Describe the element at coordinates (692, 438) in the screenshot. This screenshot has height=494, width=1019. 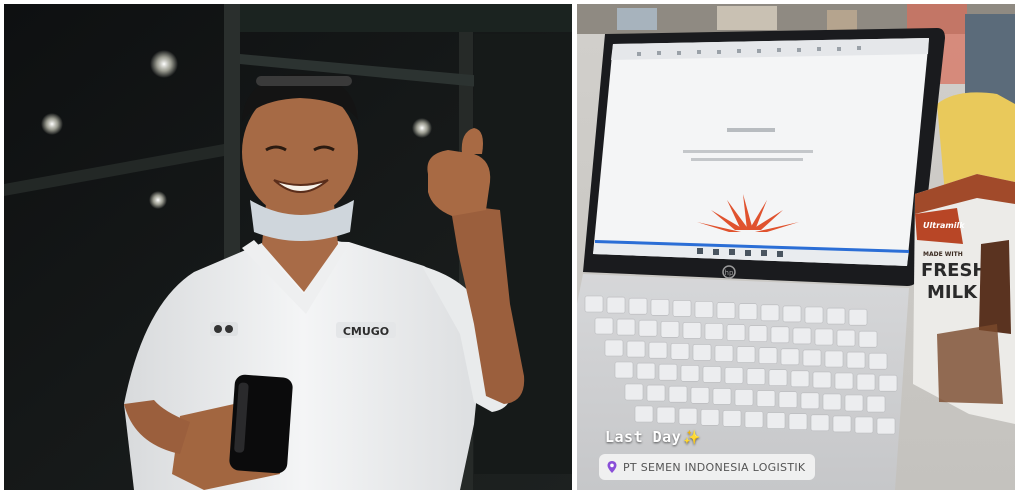
I see `sparkles-icon: ✨` at that location.